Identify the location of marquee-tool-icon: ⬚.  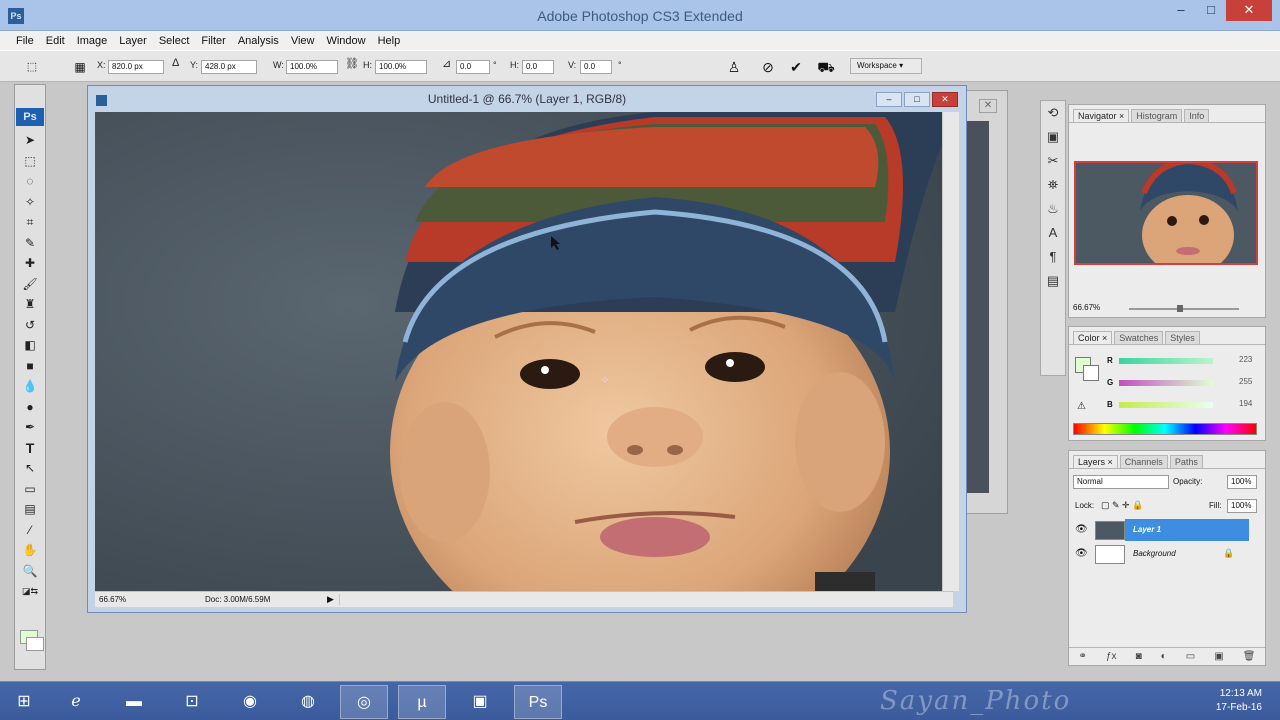
(30, 161).